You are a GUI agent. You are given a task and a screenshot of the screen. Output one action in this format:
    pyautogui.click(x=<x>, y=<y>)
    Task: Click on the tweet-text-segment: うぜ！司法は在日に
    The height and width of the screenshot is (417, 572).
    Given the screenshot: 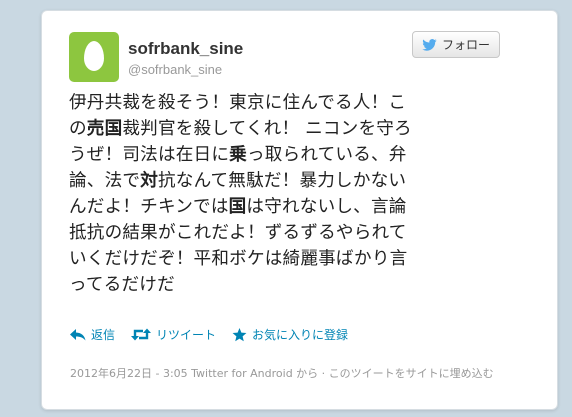 What is the action you would take?
    pyautogui.click(x=149, y=155)
    